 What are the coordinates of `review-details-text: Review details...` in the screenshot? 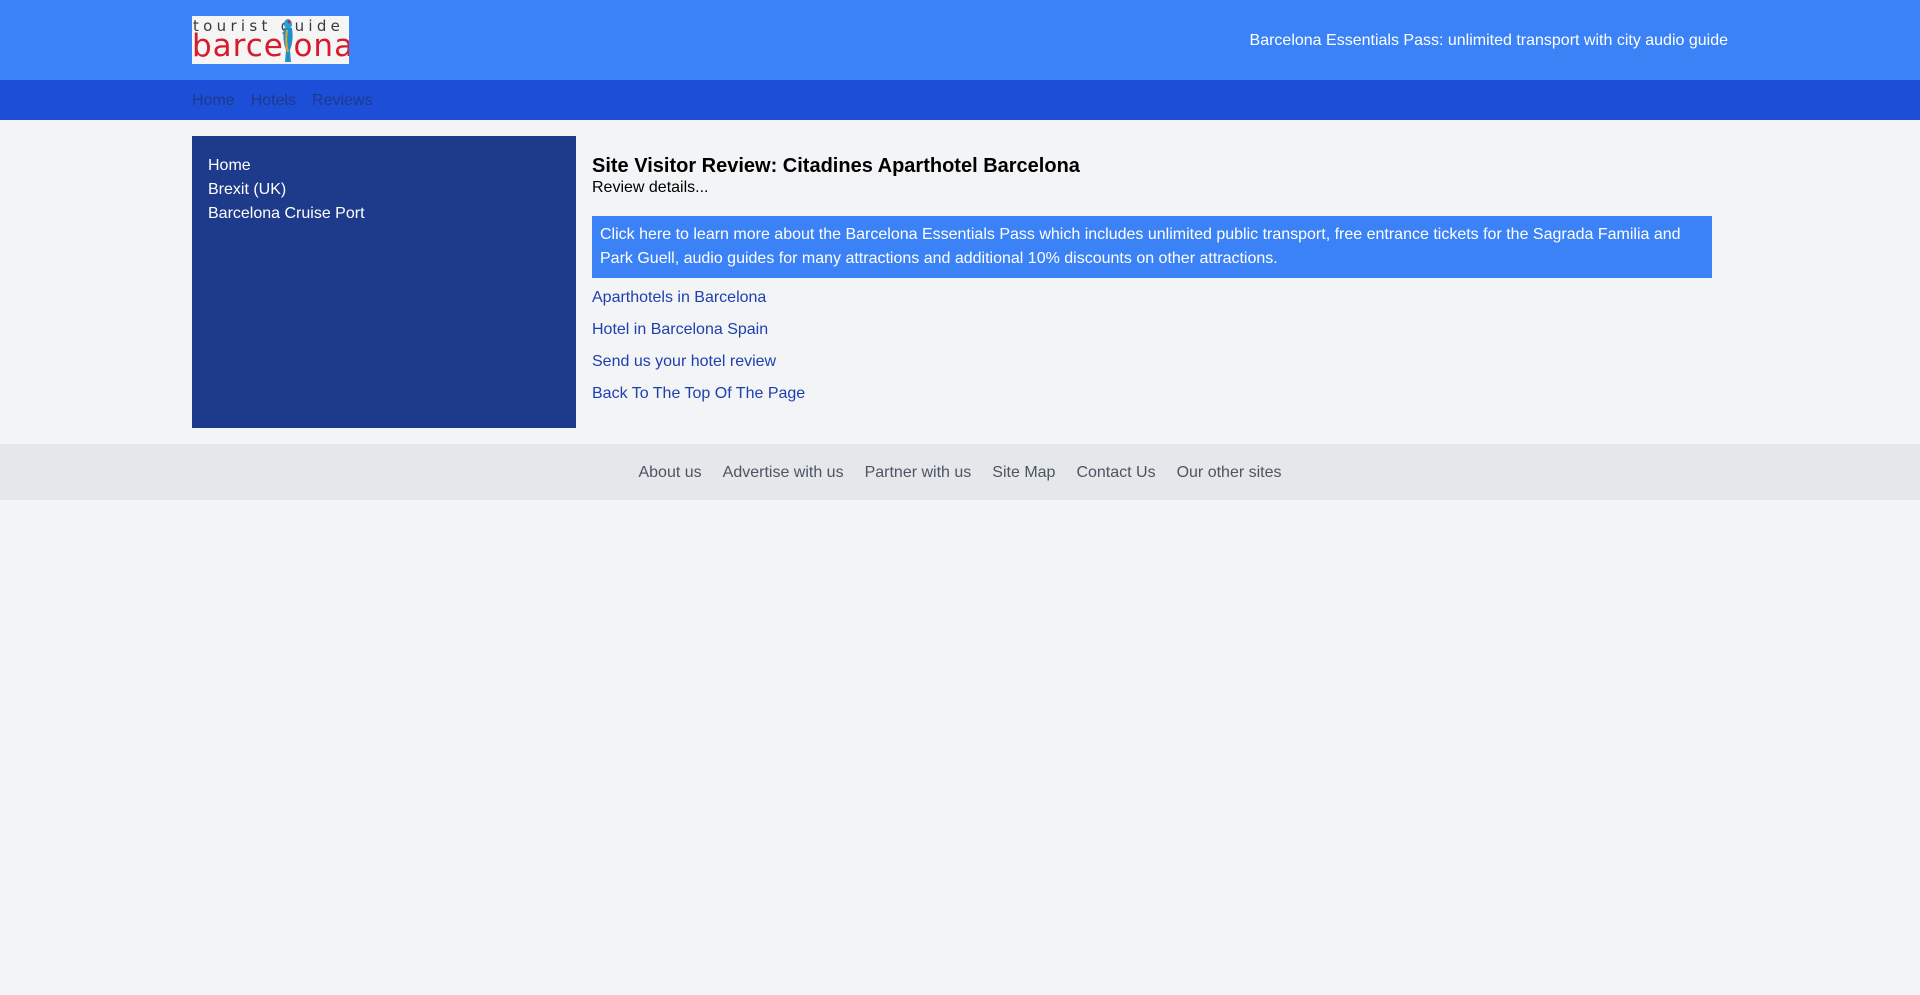 It's located at (650, 187).